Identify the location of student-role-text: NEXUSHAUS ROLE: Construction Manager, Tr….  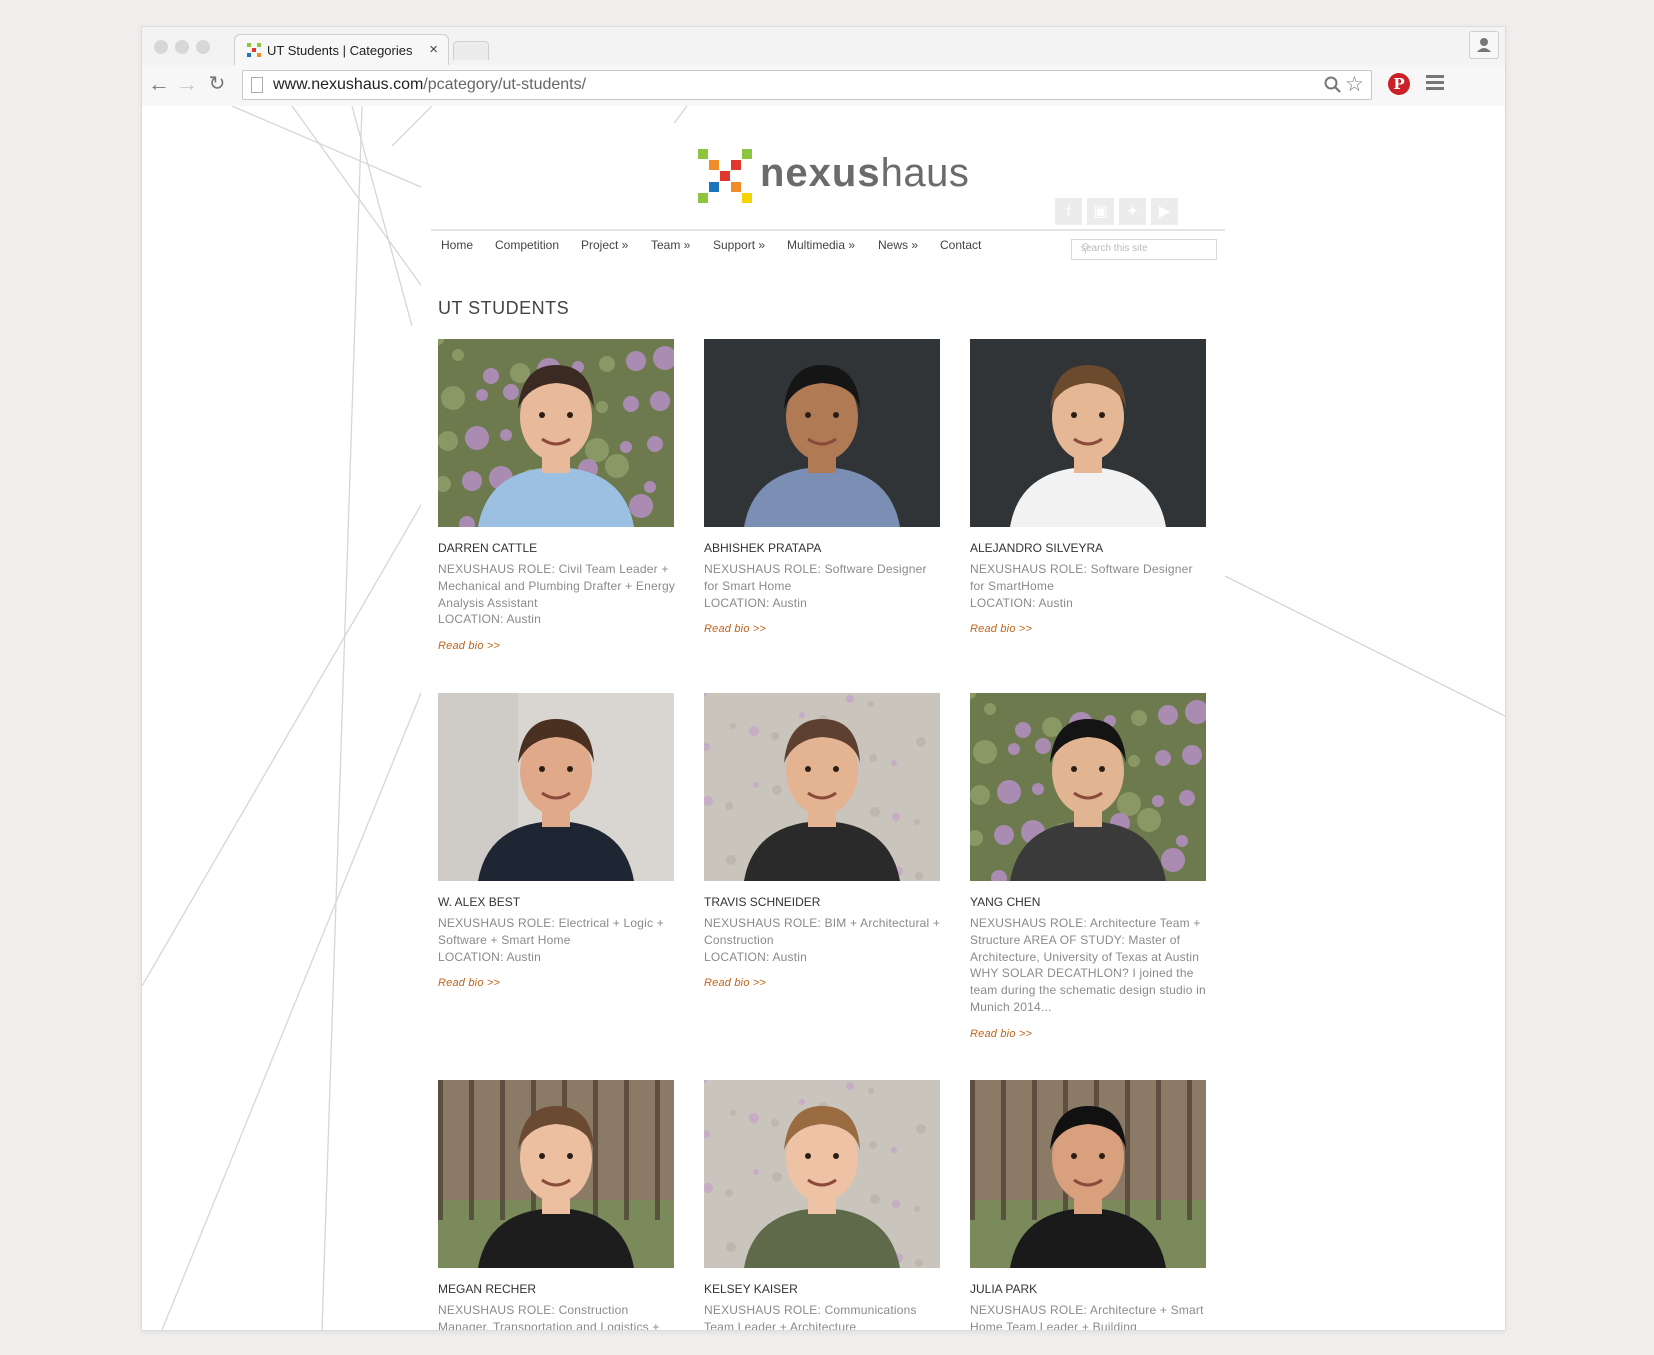
(549, 1316).